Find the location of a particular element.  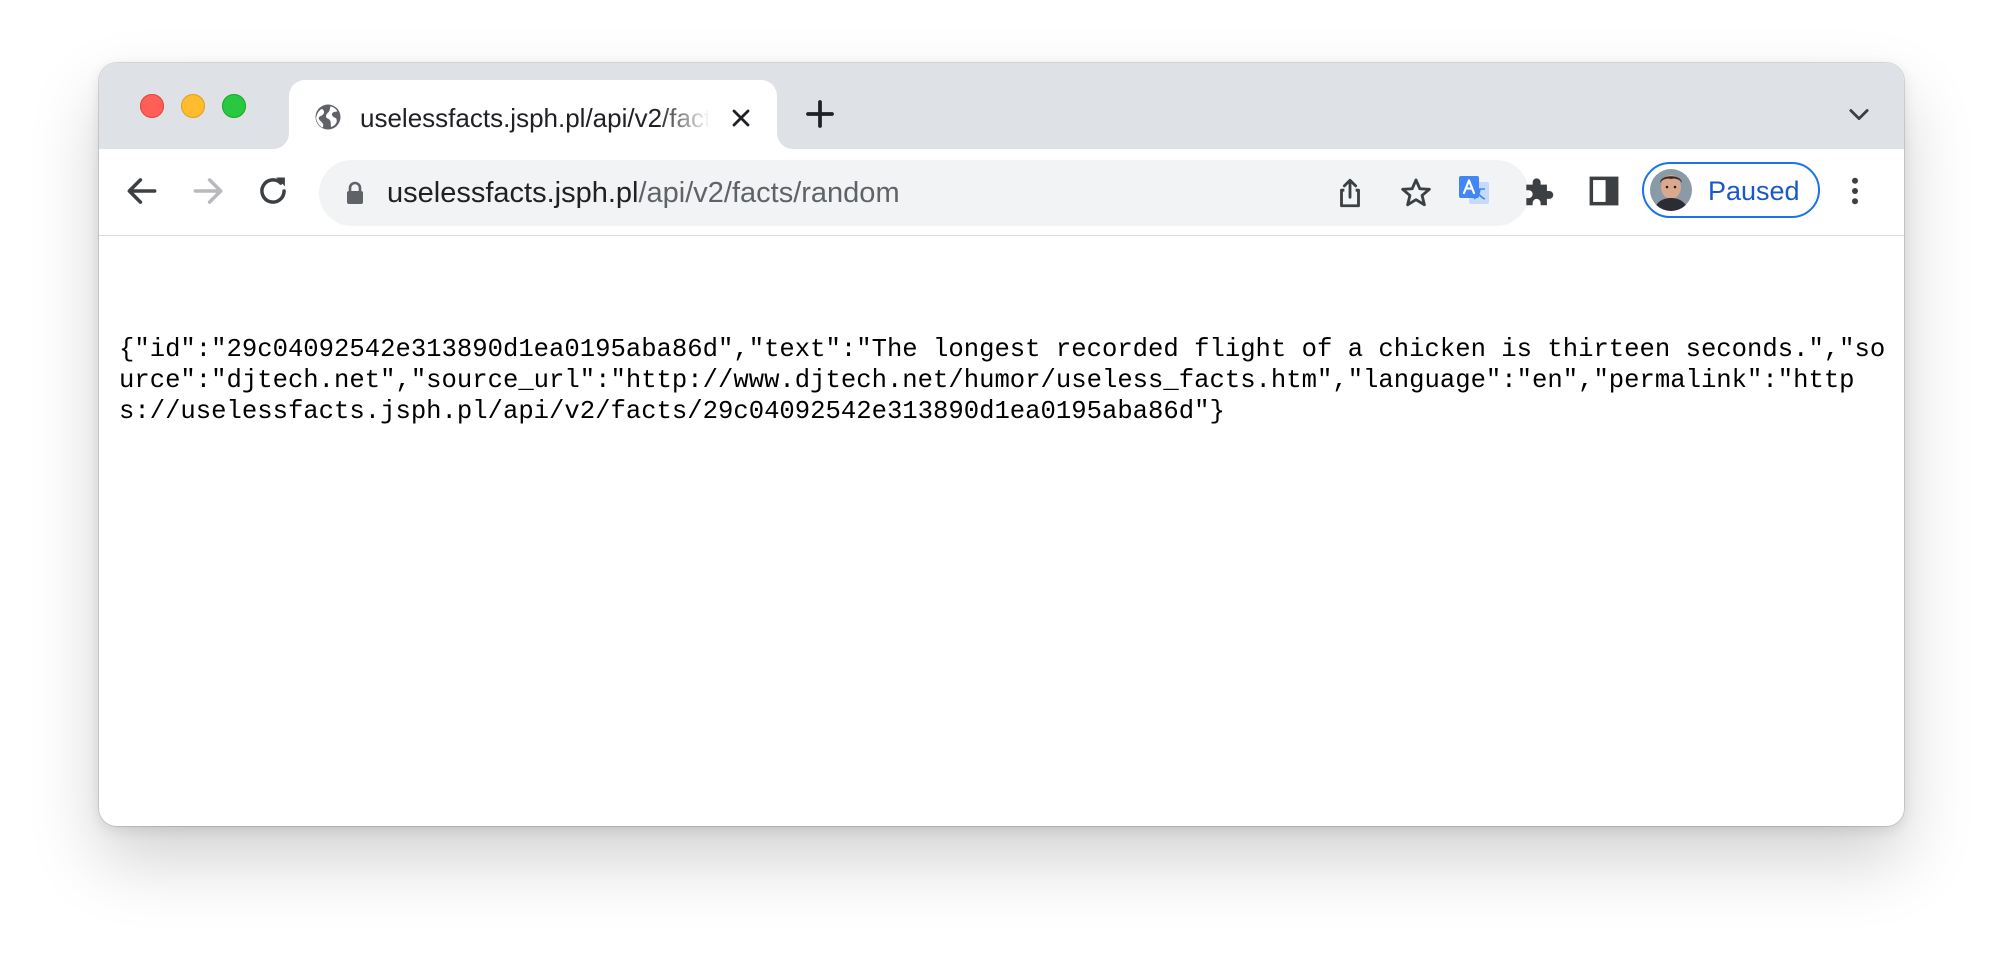

forward-button is located at coordinates (208, 191).